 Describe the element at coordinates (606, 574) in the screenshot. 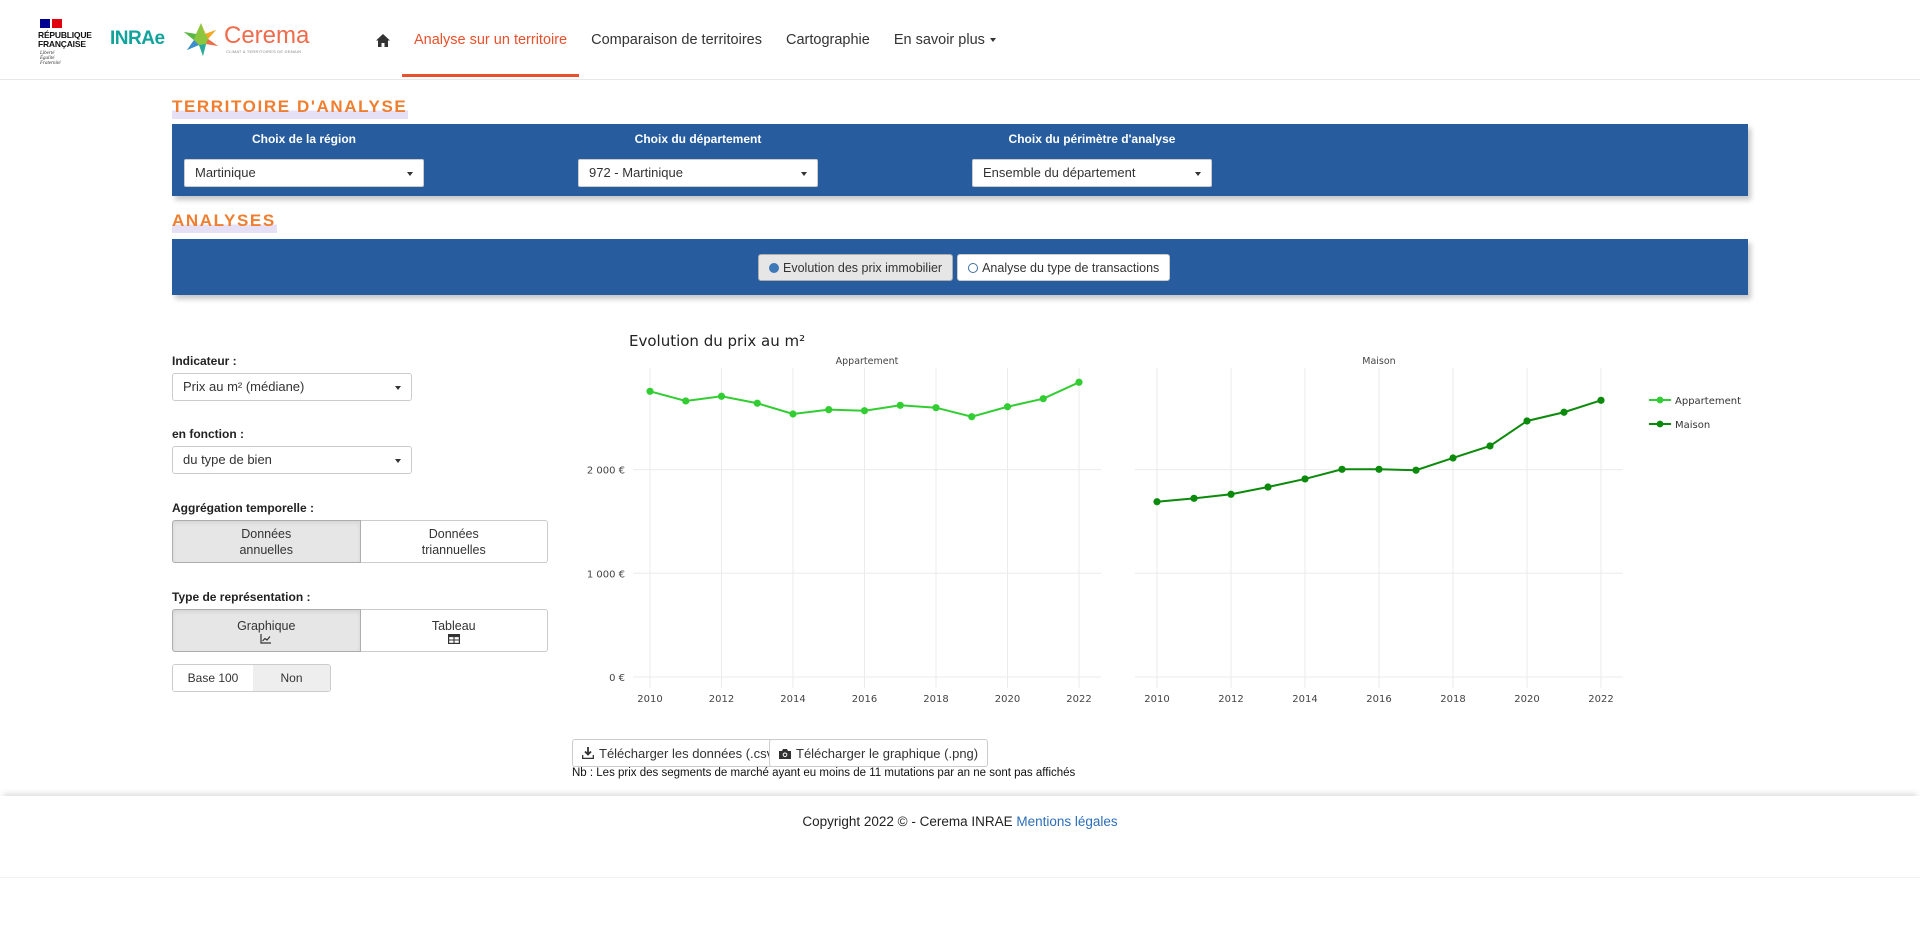

I see `y-tick-label: 1 000 €` at that location.